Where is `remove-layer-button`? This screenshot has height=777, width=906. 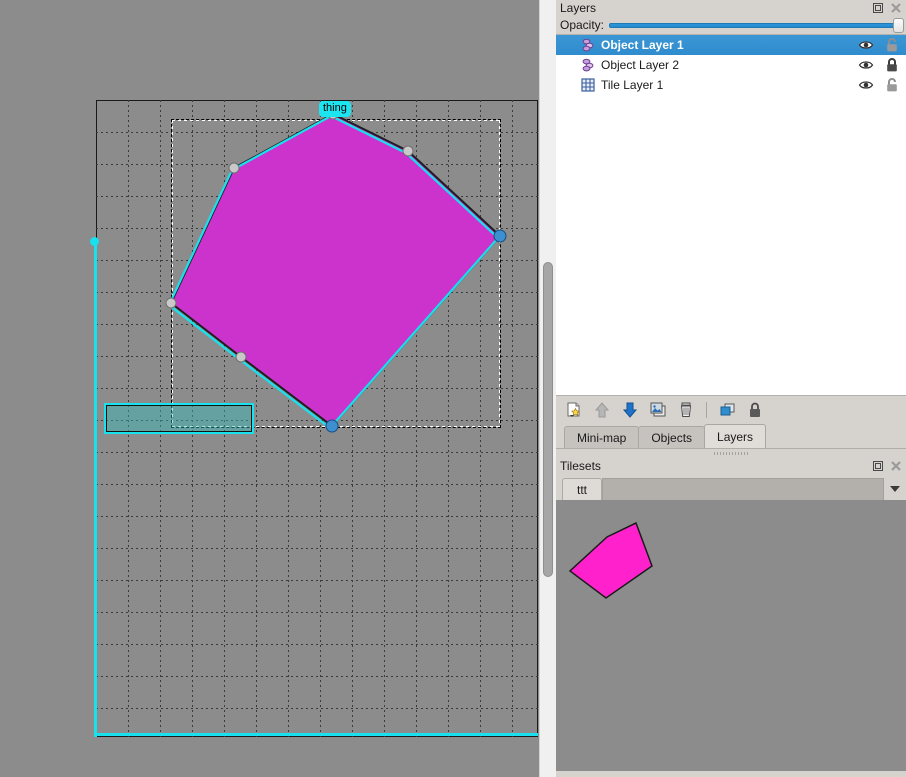
remove-layer-button is located at coordinates (686, 410).